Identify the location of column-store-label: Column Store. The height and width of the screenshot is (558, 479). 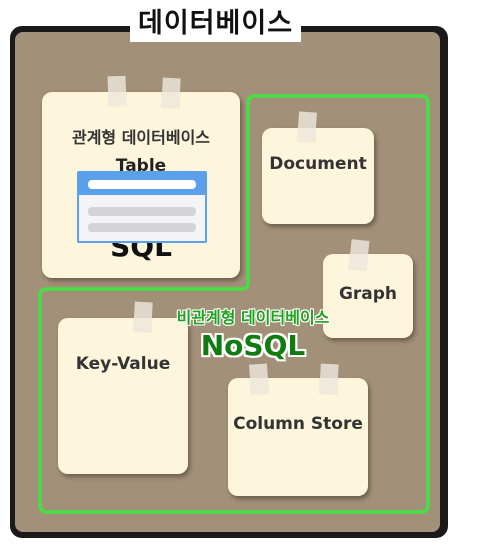
(298, 424).